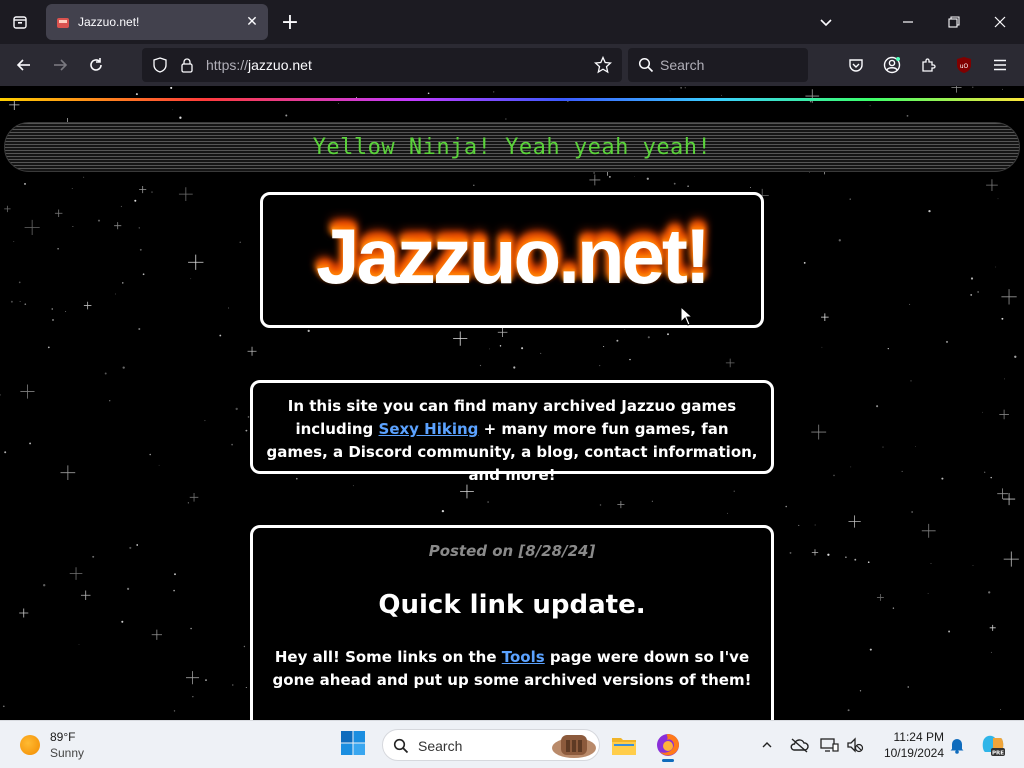 This screenshot has width=1024, height=768. I want to click on volume-muted-icon, so click(855, 745).